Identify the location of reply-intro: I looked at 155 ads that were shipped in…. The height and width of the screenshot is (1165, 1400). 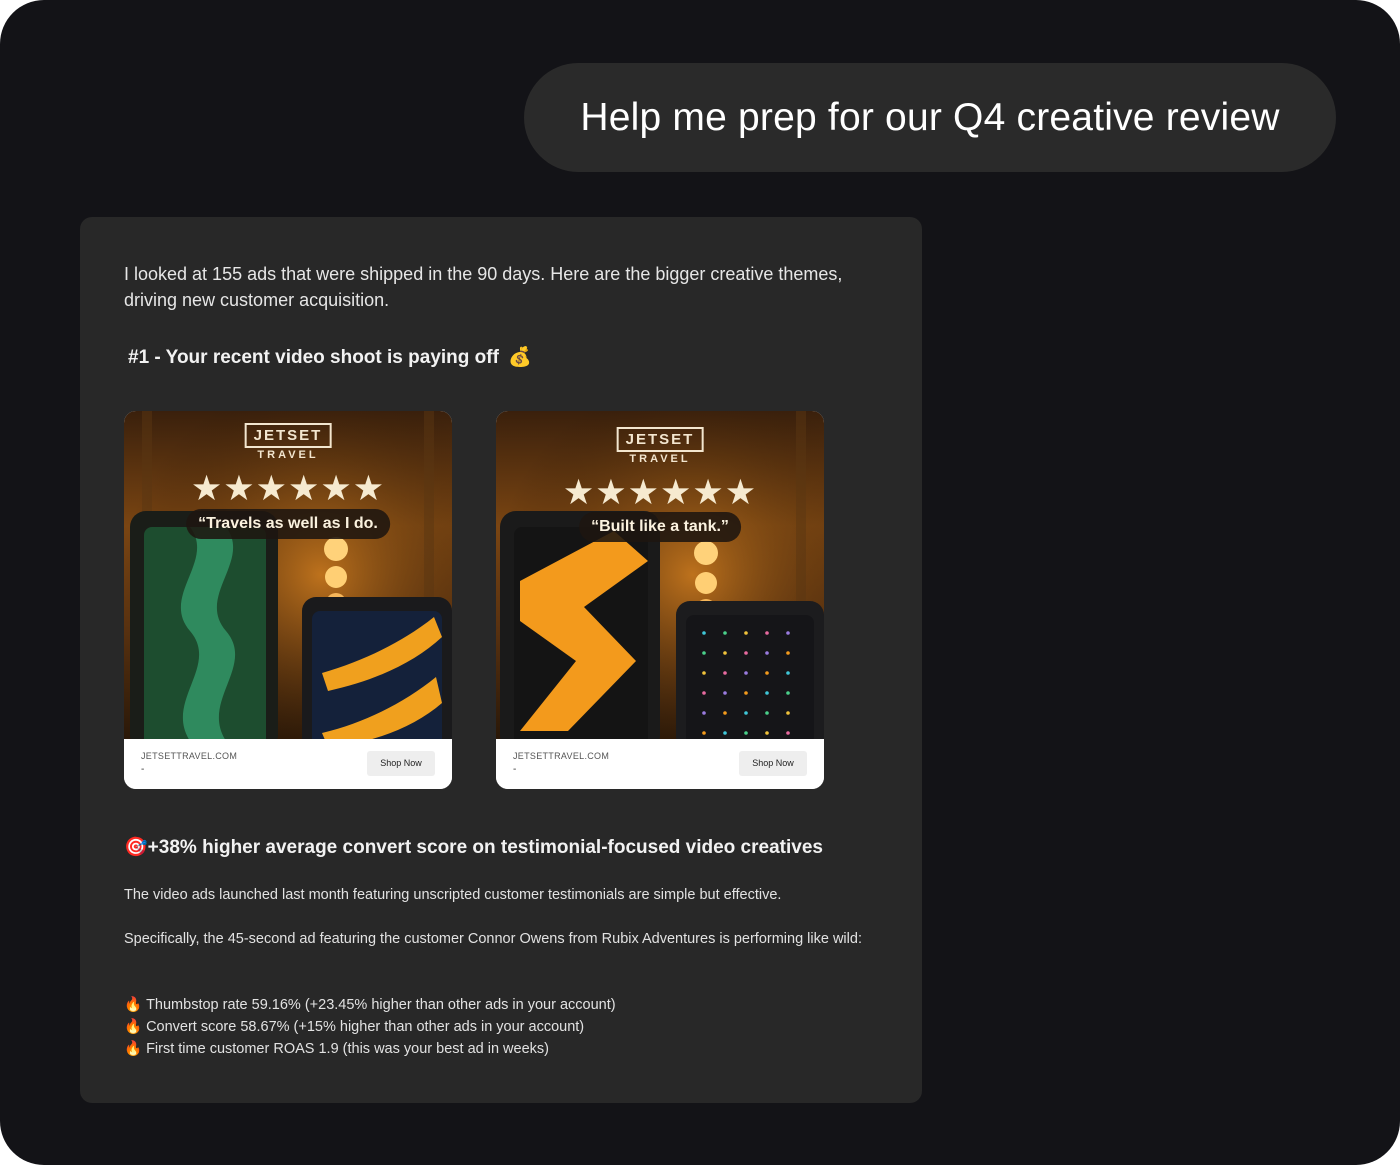
(483, 287).